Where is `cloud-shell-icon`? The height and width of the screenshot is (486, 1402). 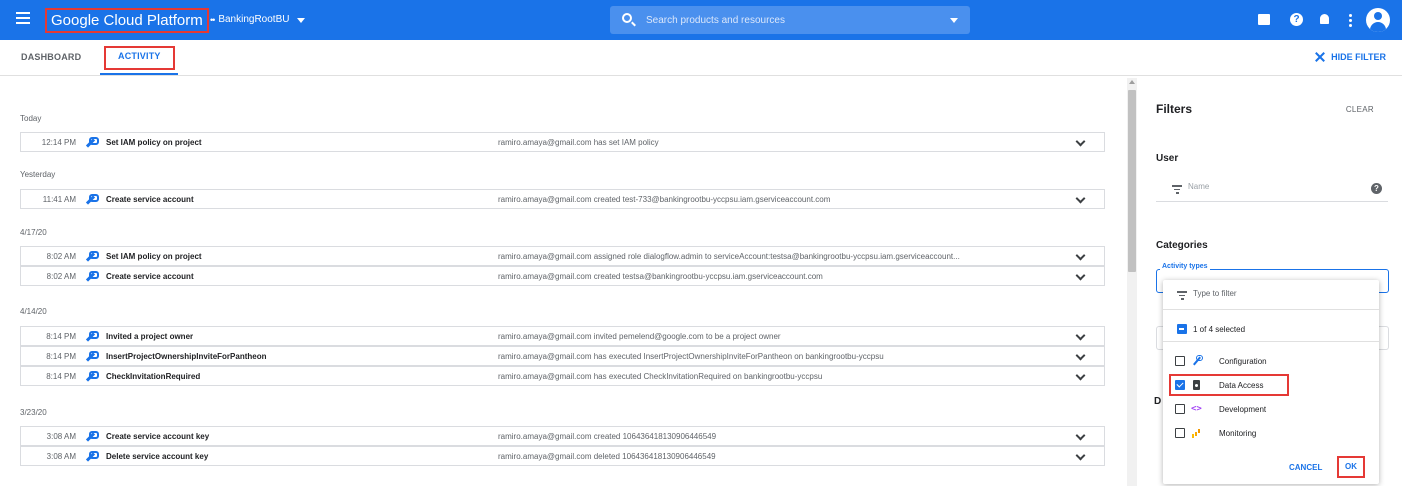 cloud-shell-icon is located at coordinates (1265, 20).